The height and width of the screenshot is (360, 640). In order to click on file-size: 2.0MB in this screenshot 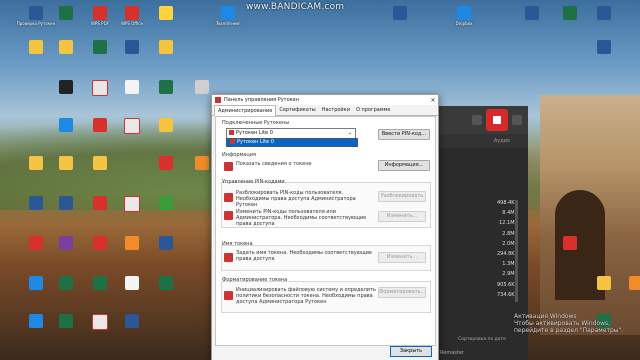, I will do `click(482, 244)`.